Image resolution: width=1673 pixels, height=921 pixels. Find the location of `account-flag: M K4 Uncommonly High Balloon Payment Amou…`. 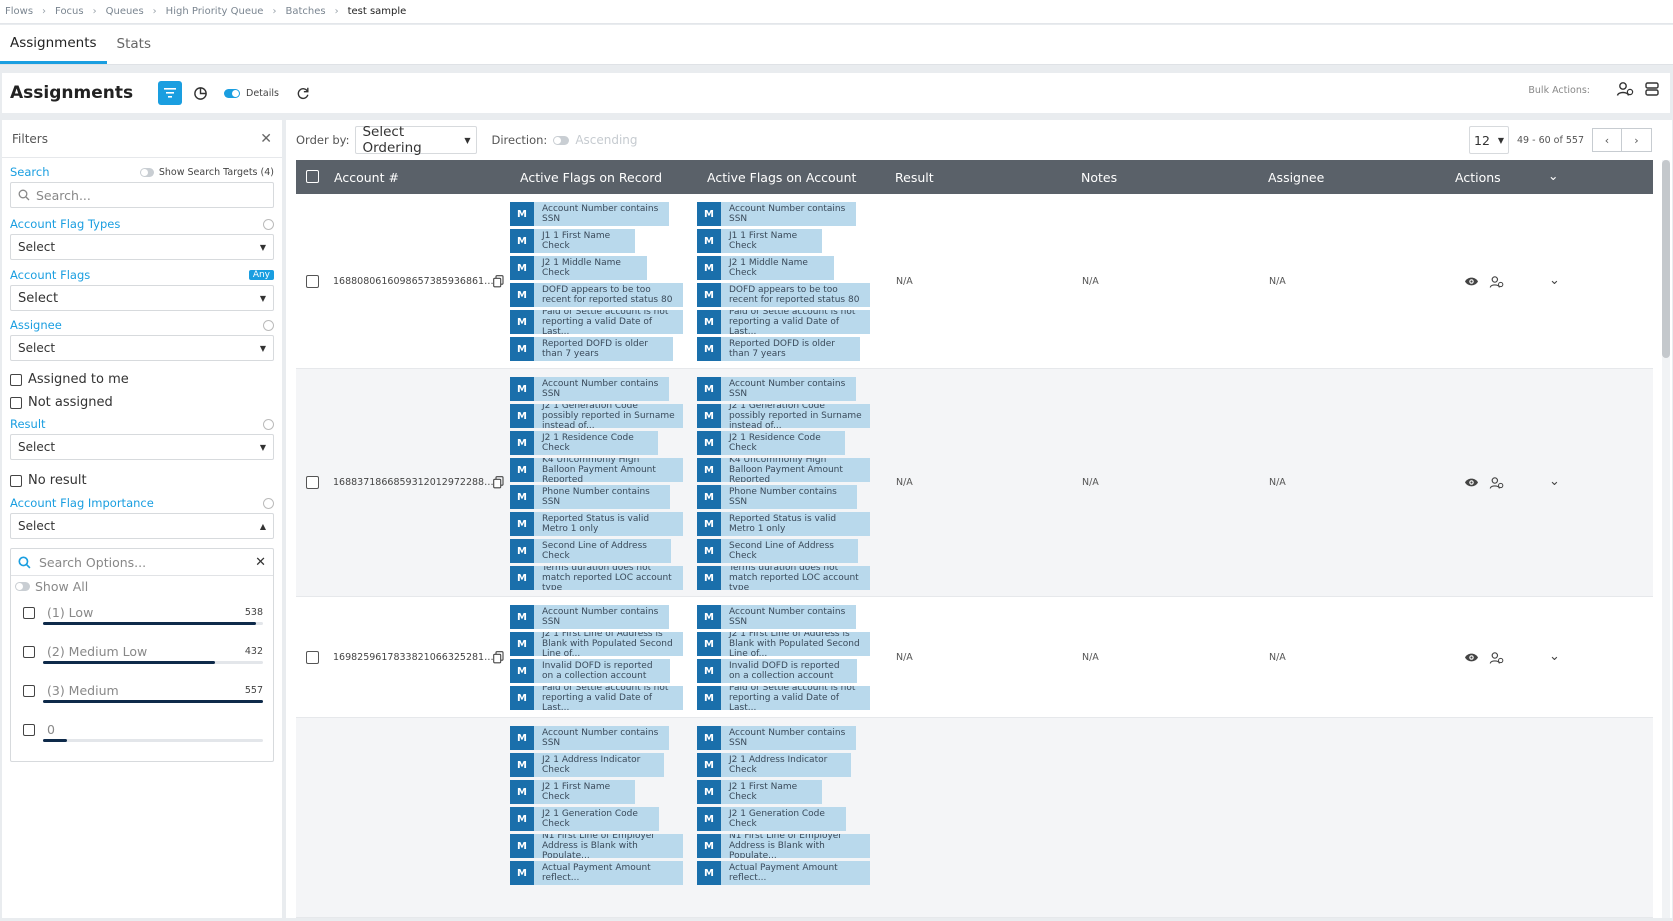

account-flag: M K4 Uncommonly High Balloon Payment Amou… is located at coordinates (783, 470).